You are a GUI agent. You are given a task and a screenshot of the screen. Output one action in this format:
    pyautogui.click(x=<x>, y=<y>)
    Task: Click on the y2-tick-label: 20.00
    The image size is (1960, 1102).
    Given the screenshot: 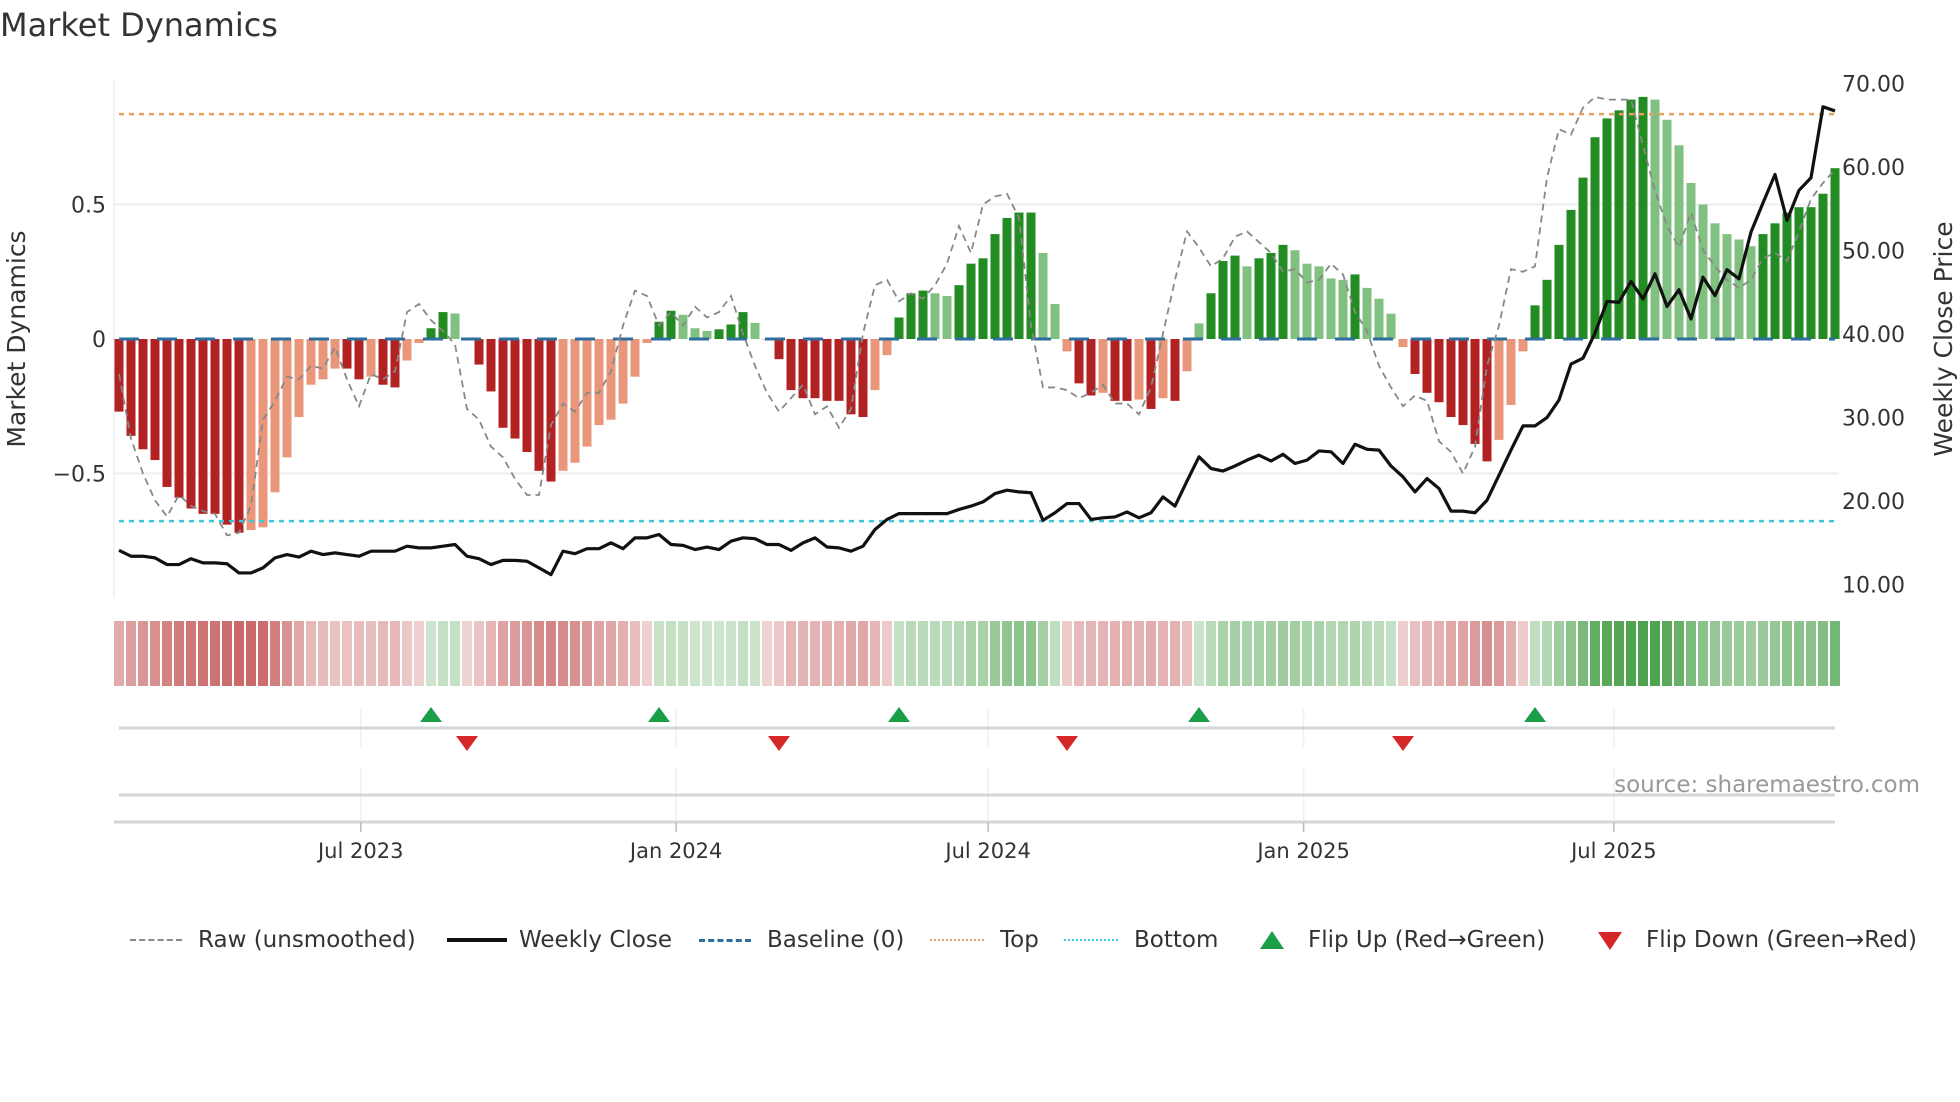 What is the action you would take?
    pyautogui.click(x=1873, y=502)
    